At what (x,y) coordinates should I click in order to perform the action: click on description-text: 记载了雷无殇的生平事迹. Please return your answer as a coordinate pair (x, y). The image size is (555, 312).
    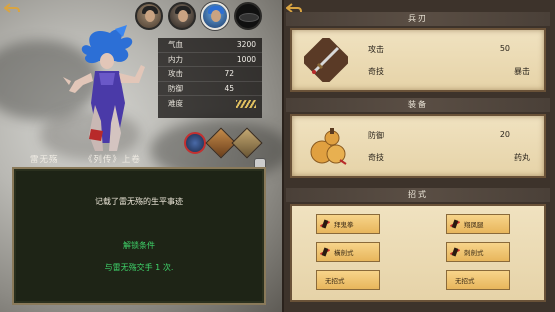
    Looking at the image, I should click on (139, 201).